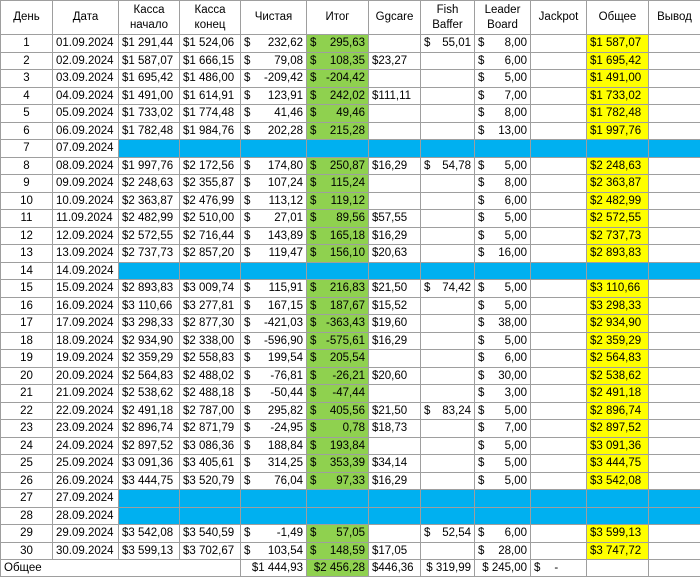  Describe the element at coordinates (27, 184) in the screenshot. I see `cell-day: 9` at that location.